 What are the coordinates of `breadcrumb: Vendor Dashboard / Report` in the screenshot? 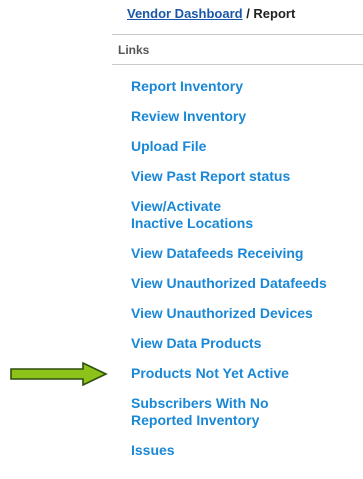 It's located at (211, 13).